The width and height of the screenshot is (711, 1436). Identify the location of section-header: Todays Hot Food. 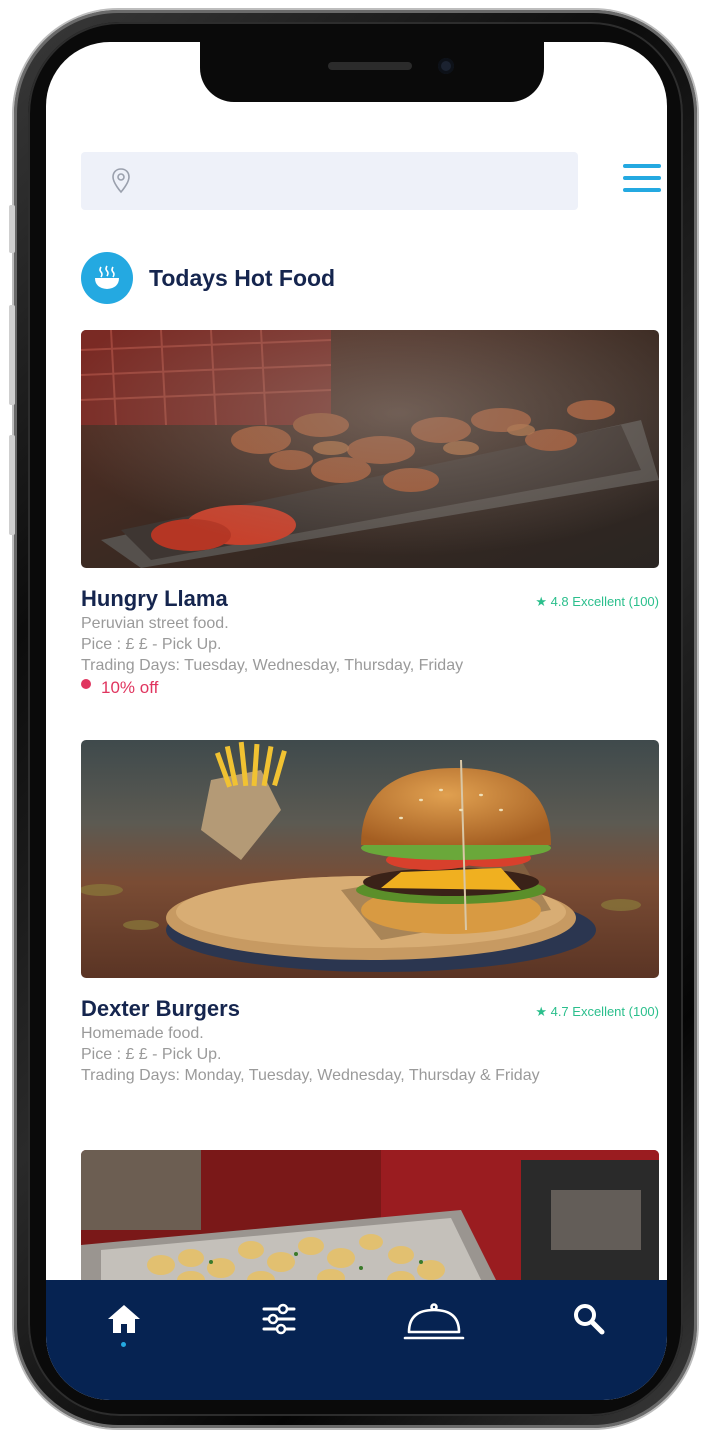
(208, 278).